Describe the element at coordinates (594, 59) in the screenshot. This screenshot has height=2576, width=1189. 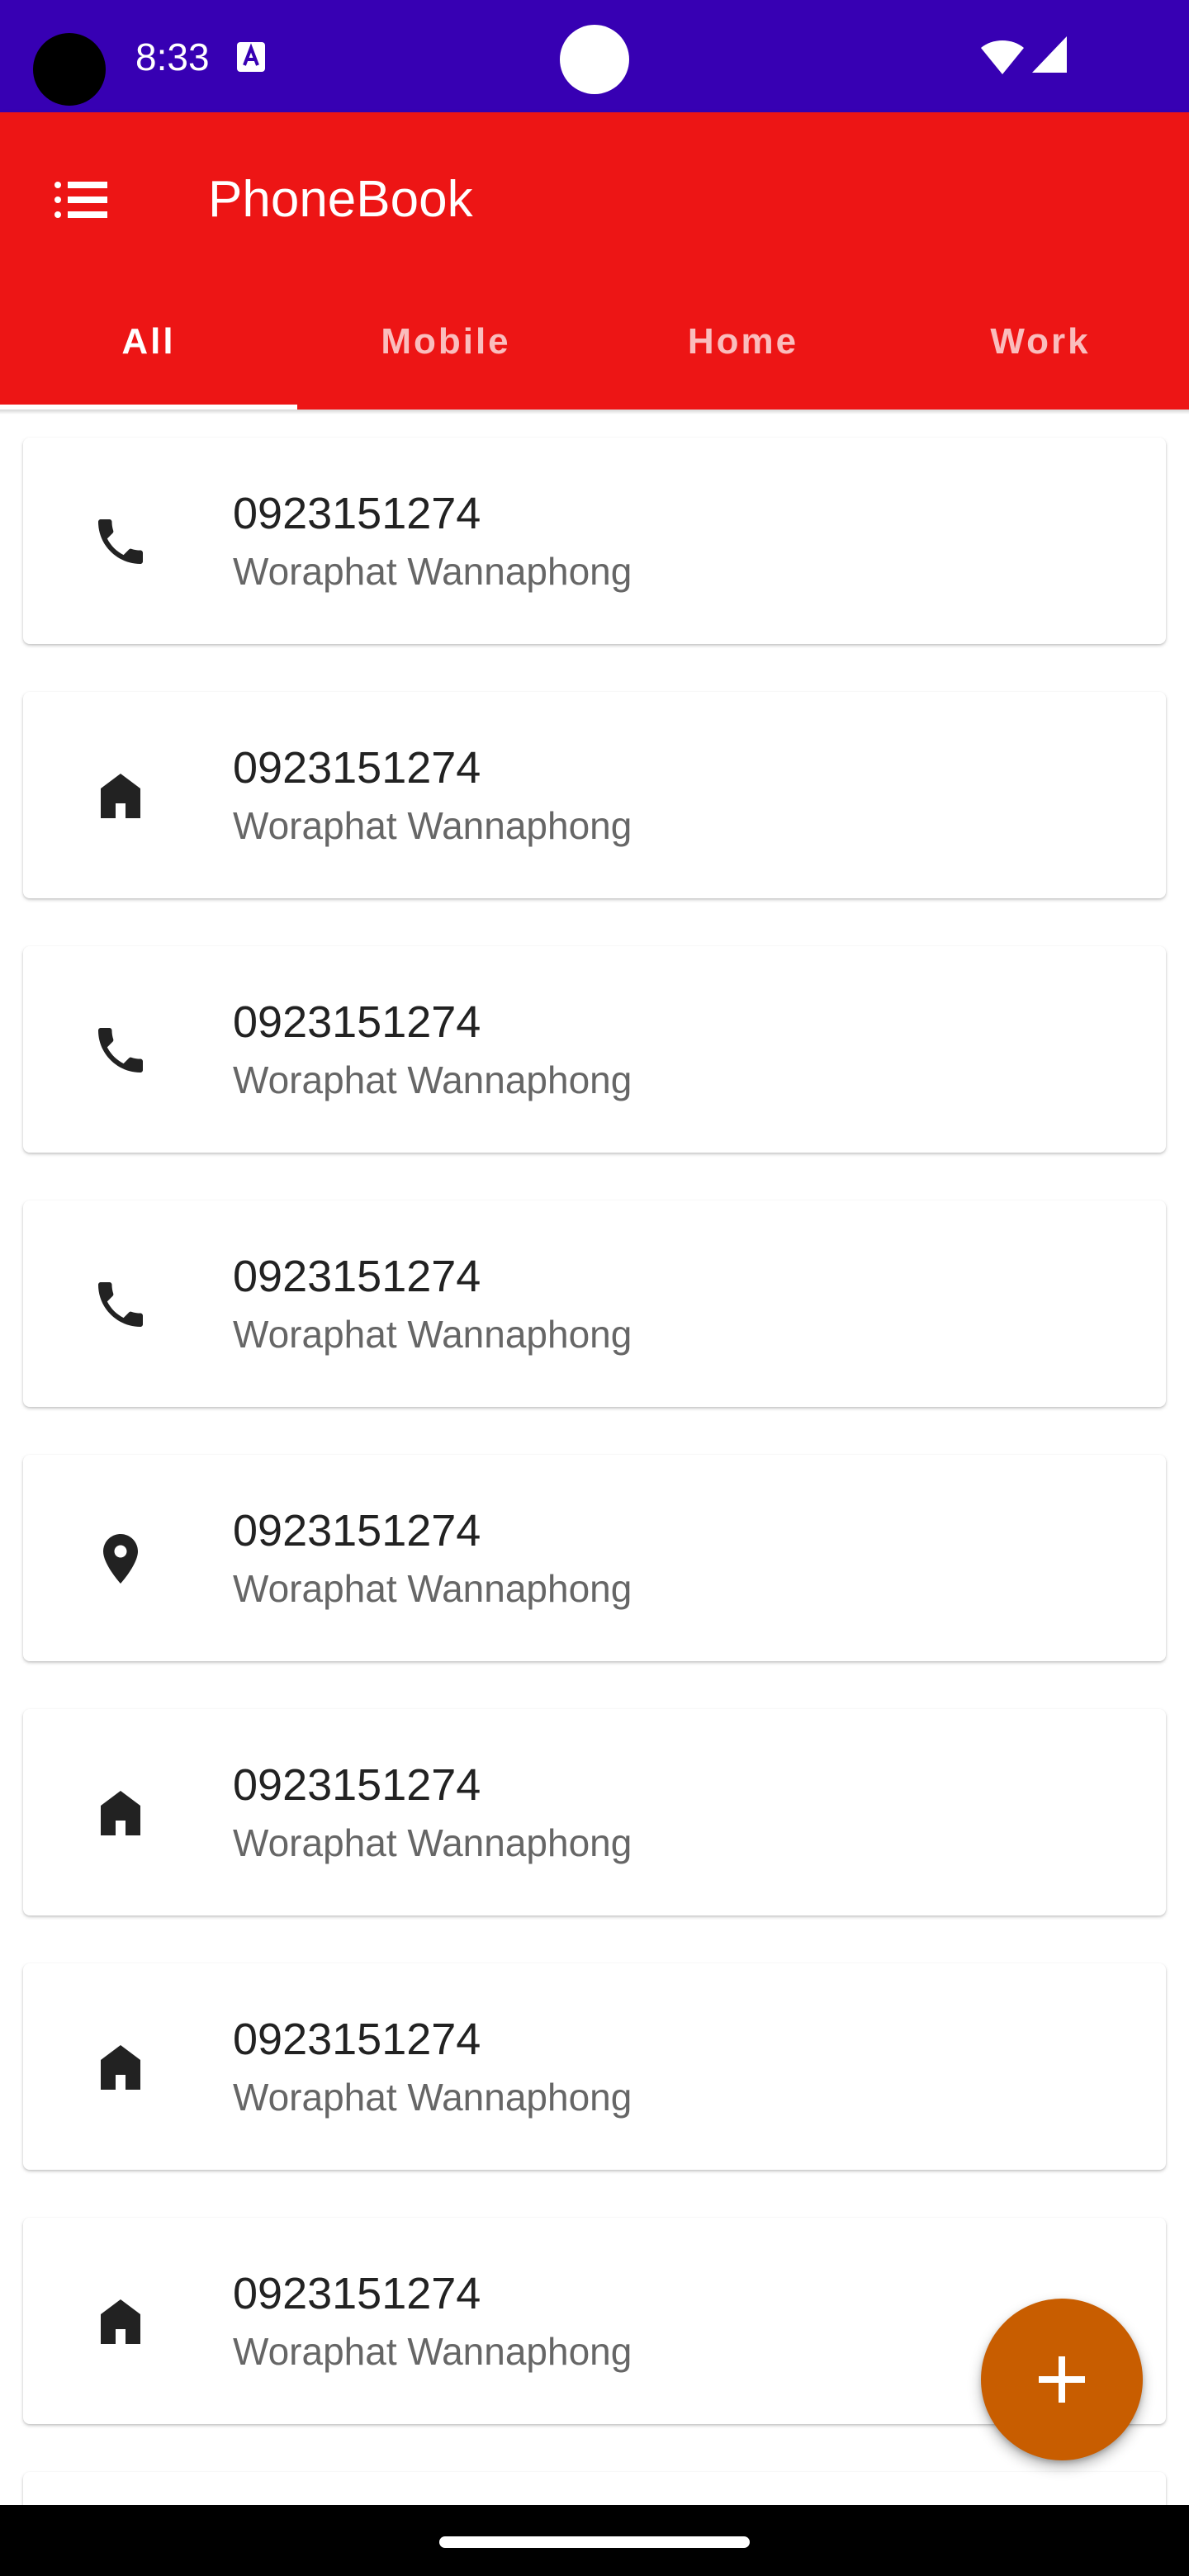
I see `status-indicator-dot` at that location.